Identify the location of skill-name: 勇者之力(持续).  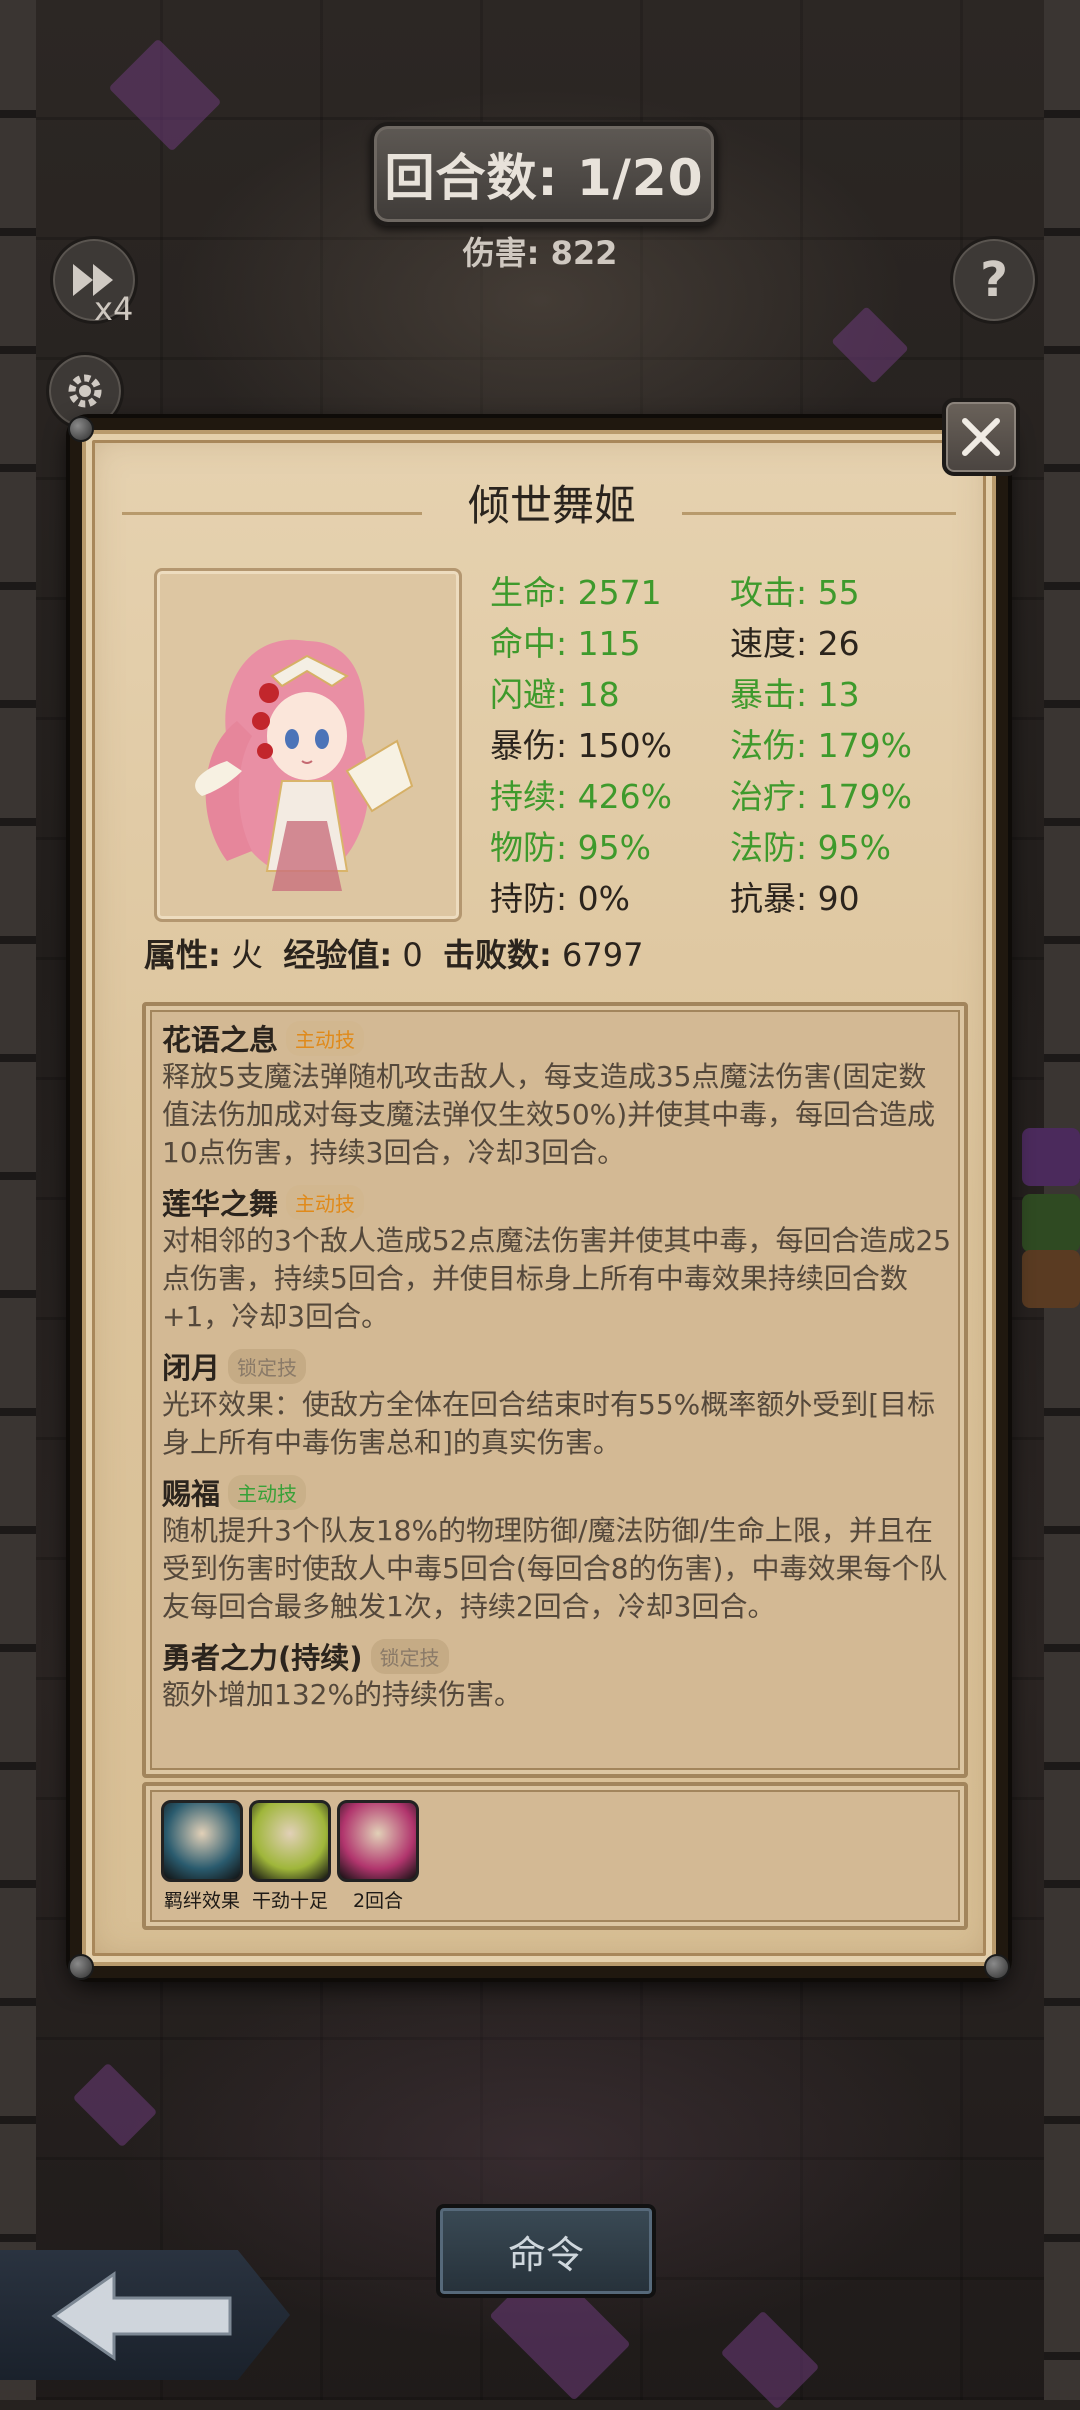
(262, 1658).